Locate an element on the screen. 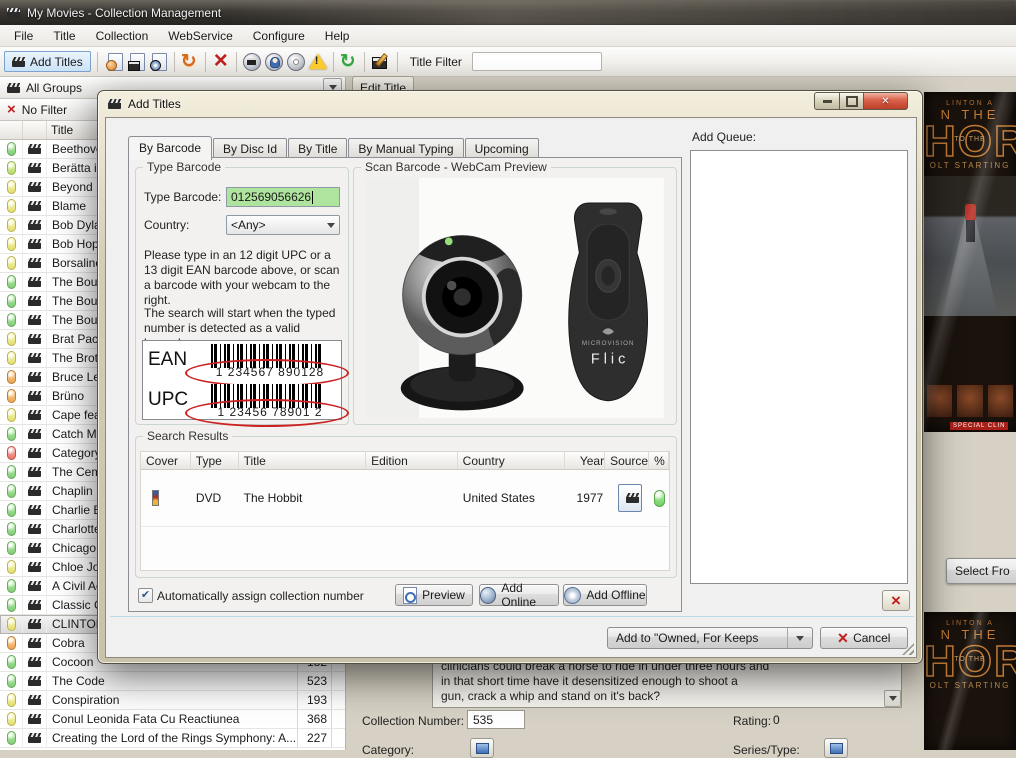  cancel-button: × Cancel is located at coordinates (864, 638).